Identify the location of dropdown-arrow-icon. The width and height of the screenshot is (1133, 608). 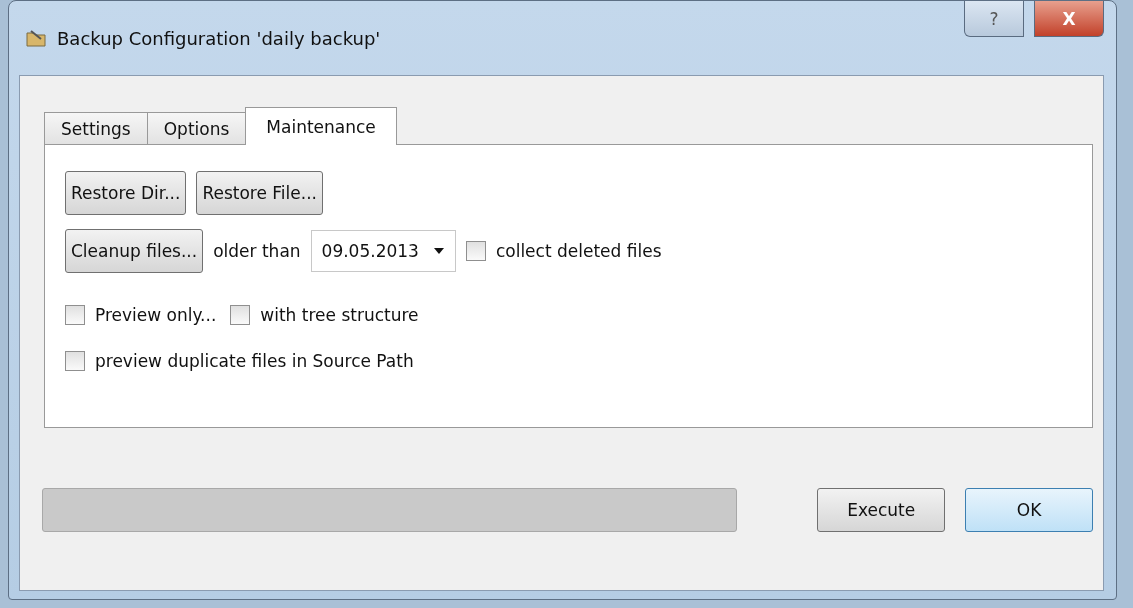
(438, 251).